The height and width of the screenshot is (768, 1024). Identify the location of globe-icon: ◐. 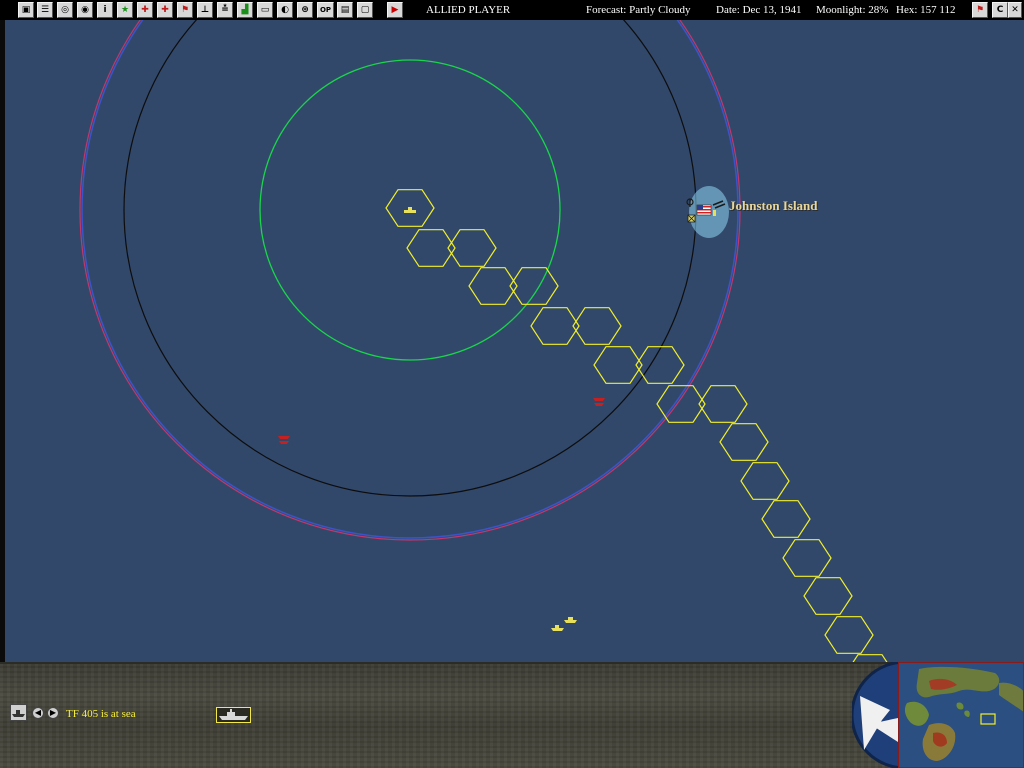
(285, 10).